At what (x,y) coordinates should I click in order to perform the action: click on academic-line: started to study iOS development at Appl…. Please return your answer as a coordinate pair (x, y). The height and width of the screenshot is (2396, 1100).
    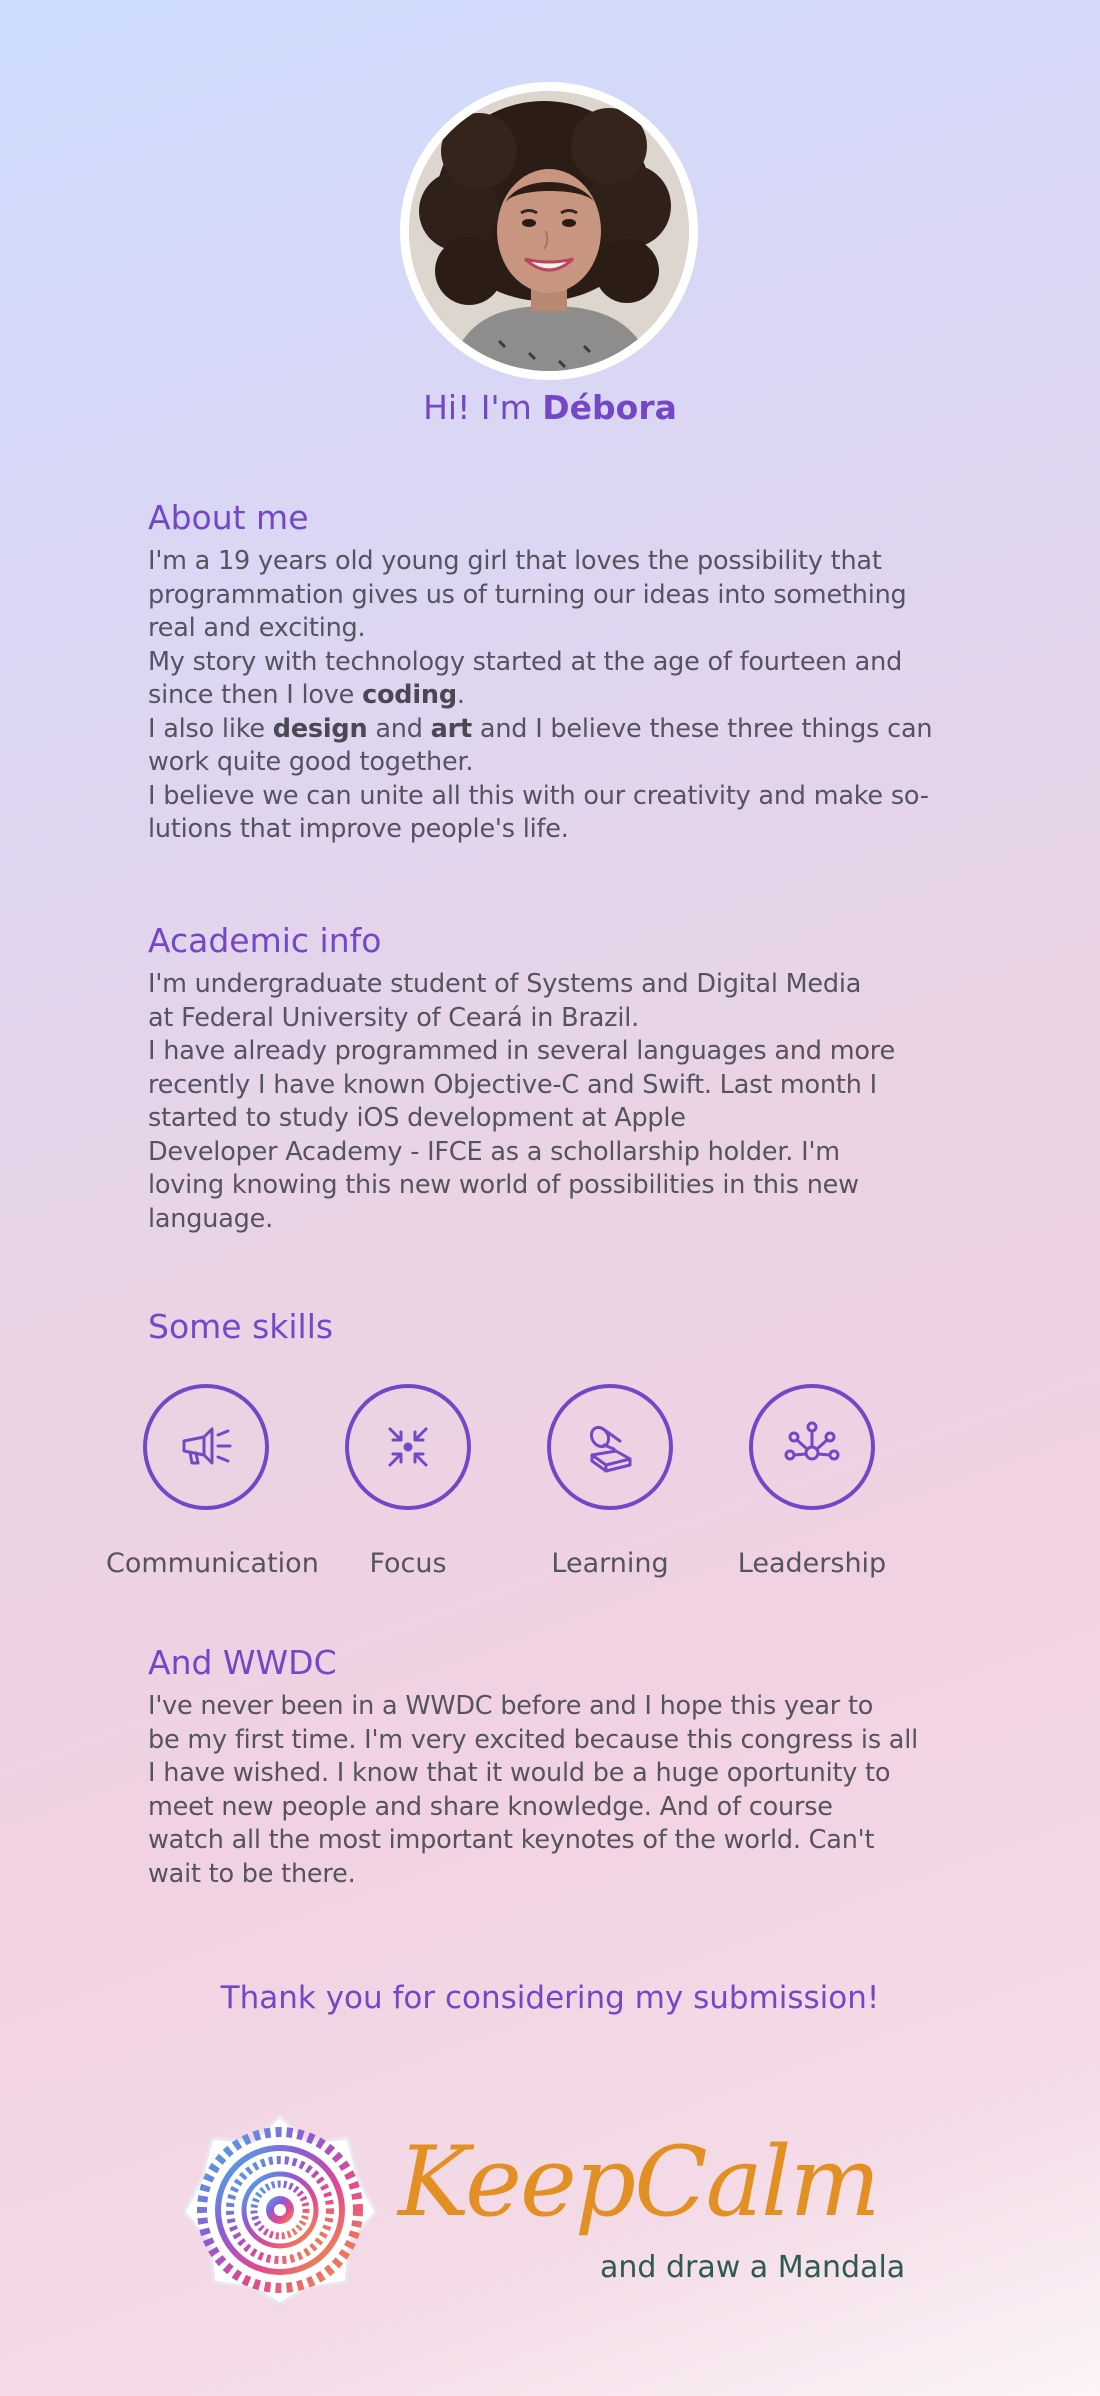
    Looking at the image, I should click on (417, 1118).